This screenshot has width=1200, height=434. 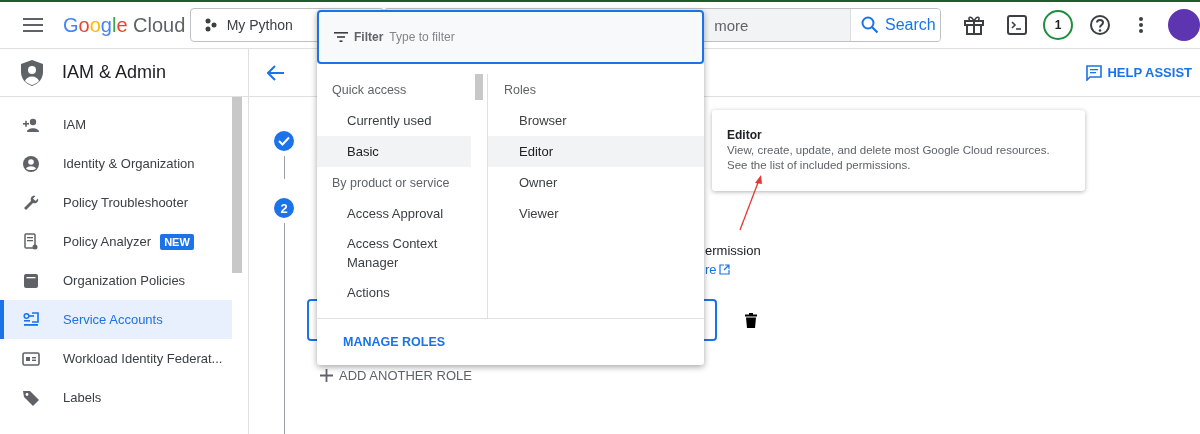 I want to click on roles-heading: Roles, so click(x=520, y=90).